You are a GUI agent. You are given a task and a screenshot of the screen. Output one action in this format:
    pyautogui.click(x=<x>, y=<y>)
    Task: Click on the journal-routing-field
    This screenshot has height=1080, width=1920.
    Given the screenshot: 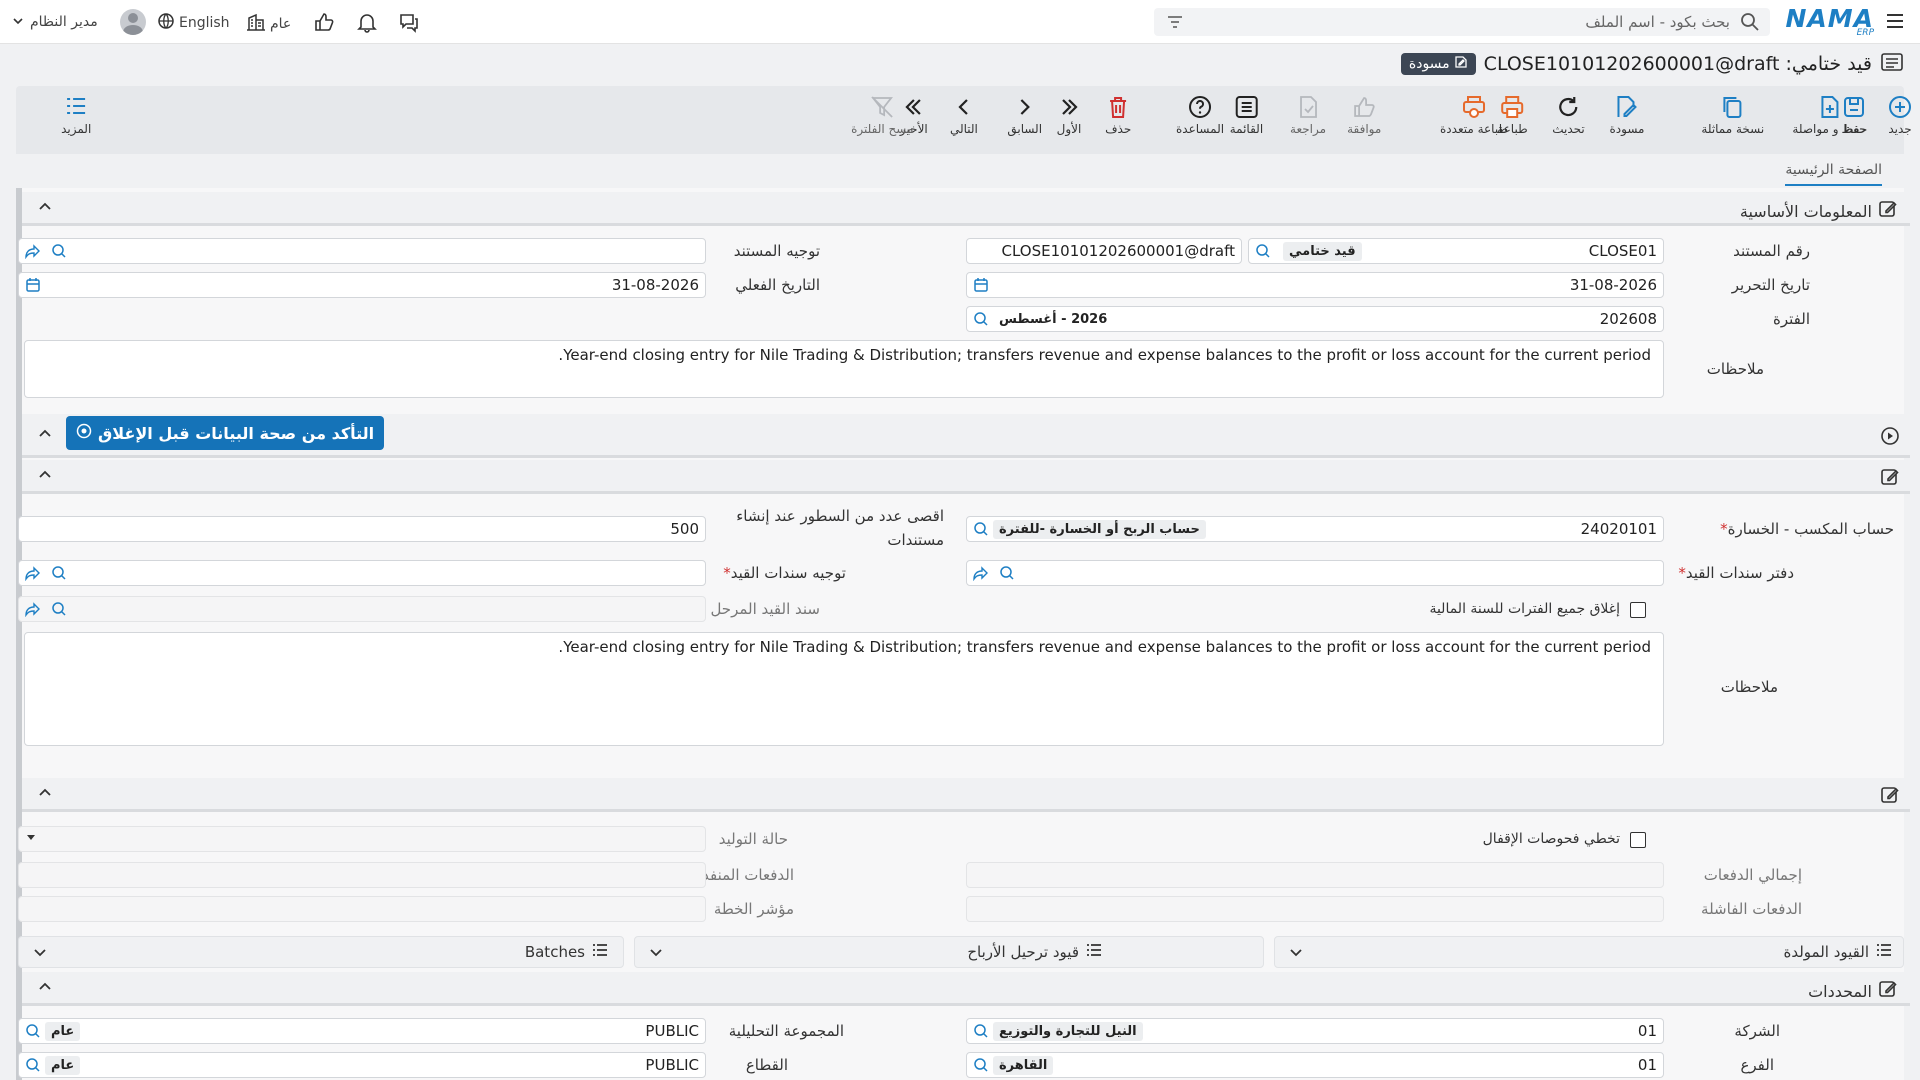 What is the action you would take?
    pyautogui.click(x=362, y=573)
    